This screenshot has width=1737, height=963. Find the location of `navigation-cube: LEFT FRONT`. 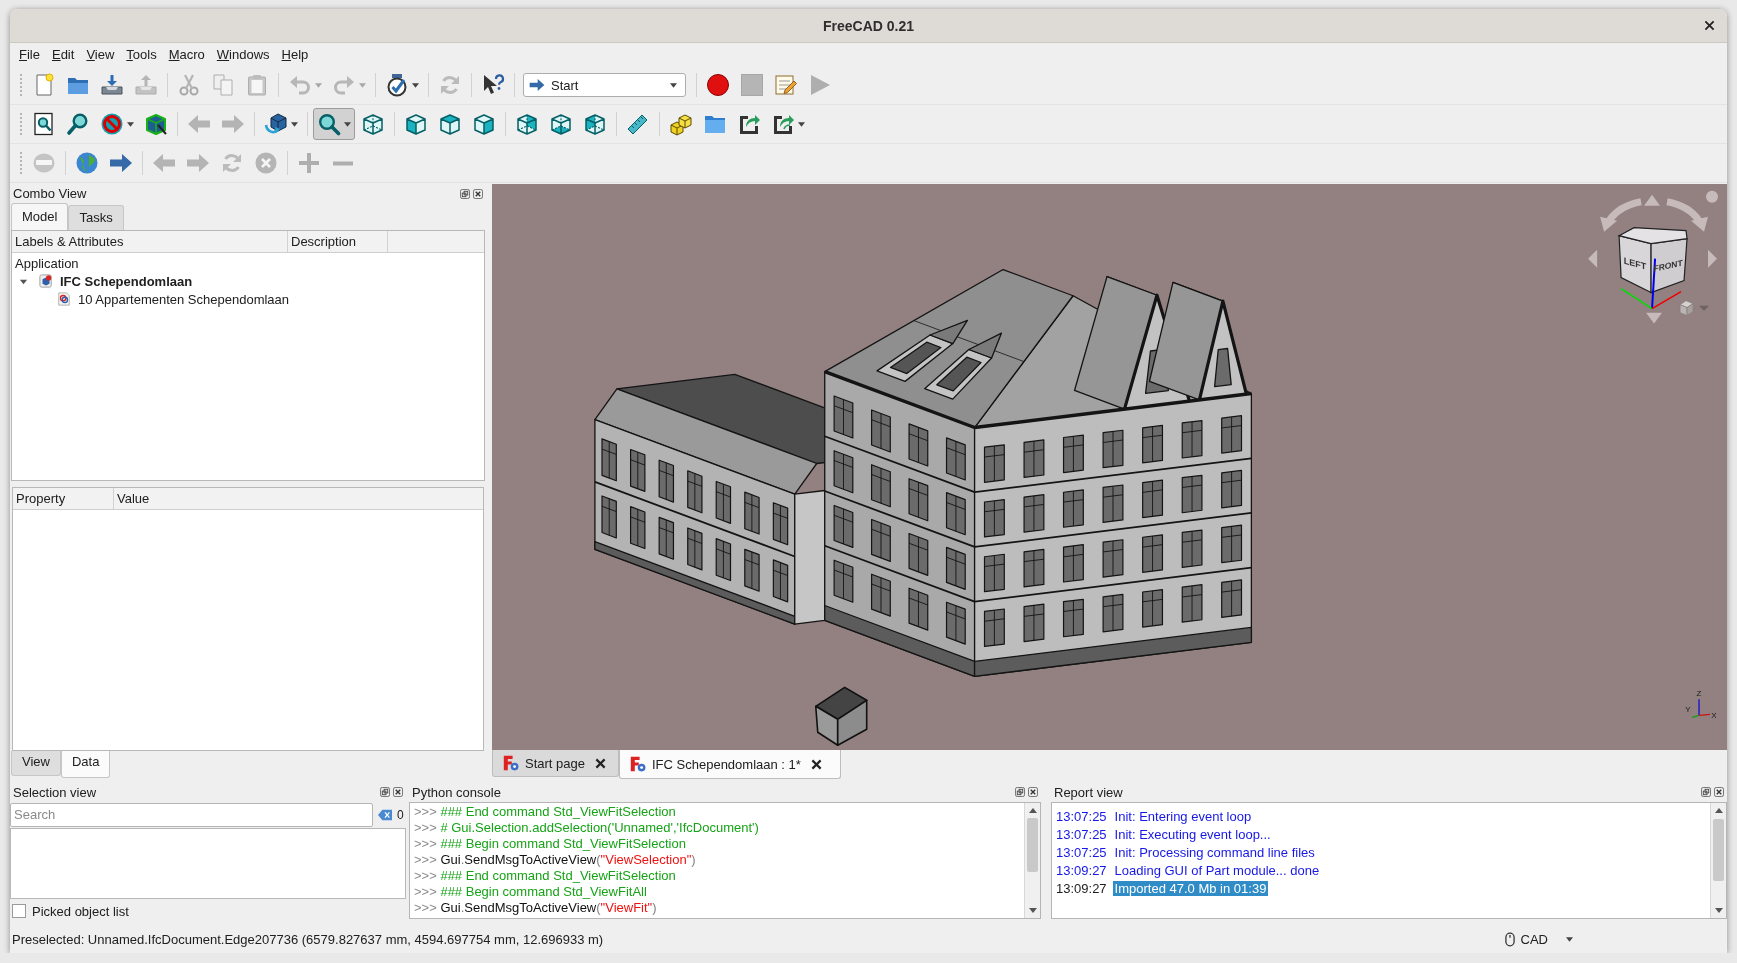

navigation-cube: LEFT FRONT is located at coordinates (1652, 268).